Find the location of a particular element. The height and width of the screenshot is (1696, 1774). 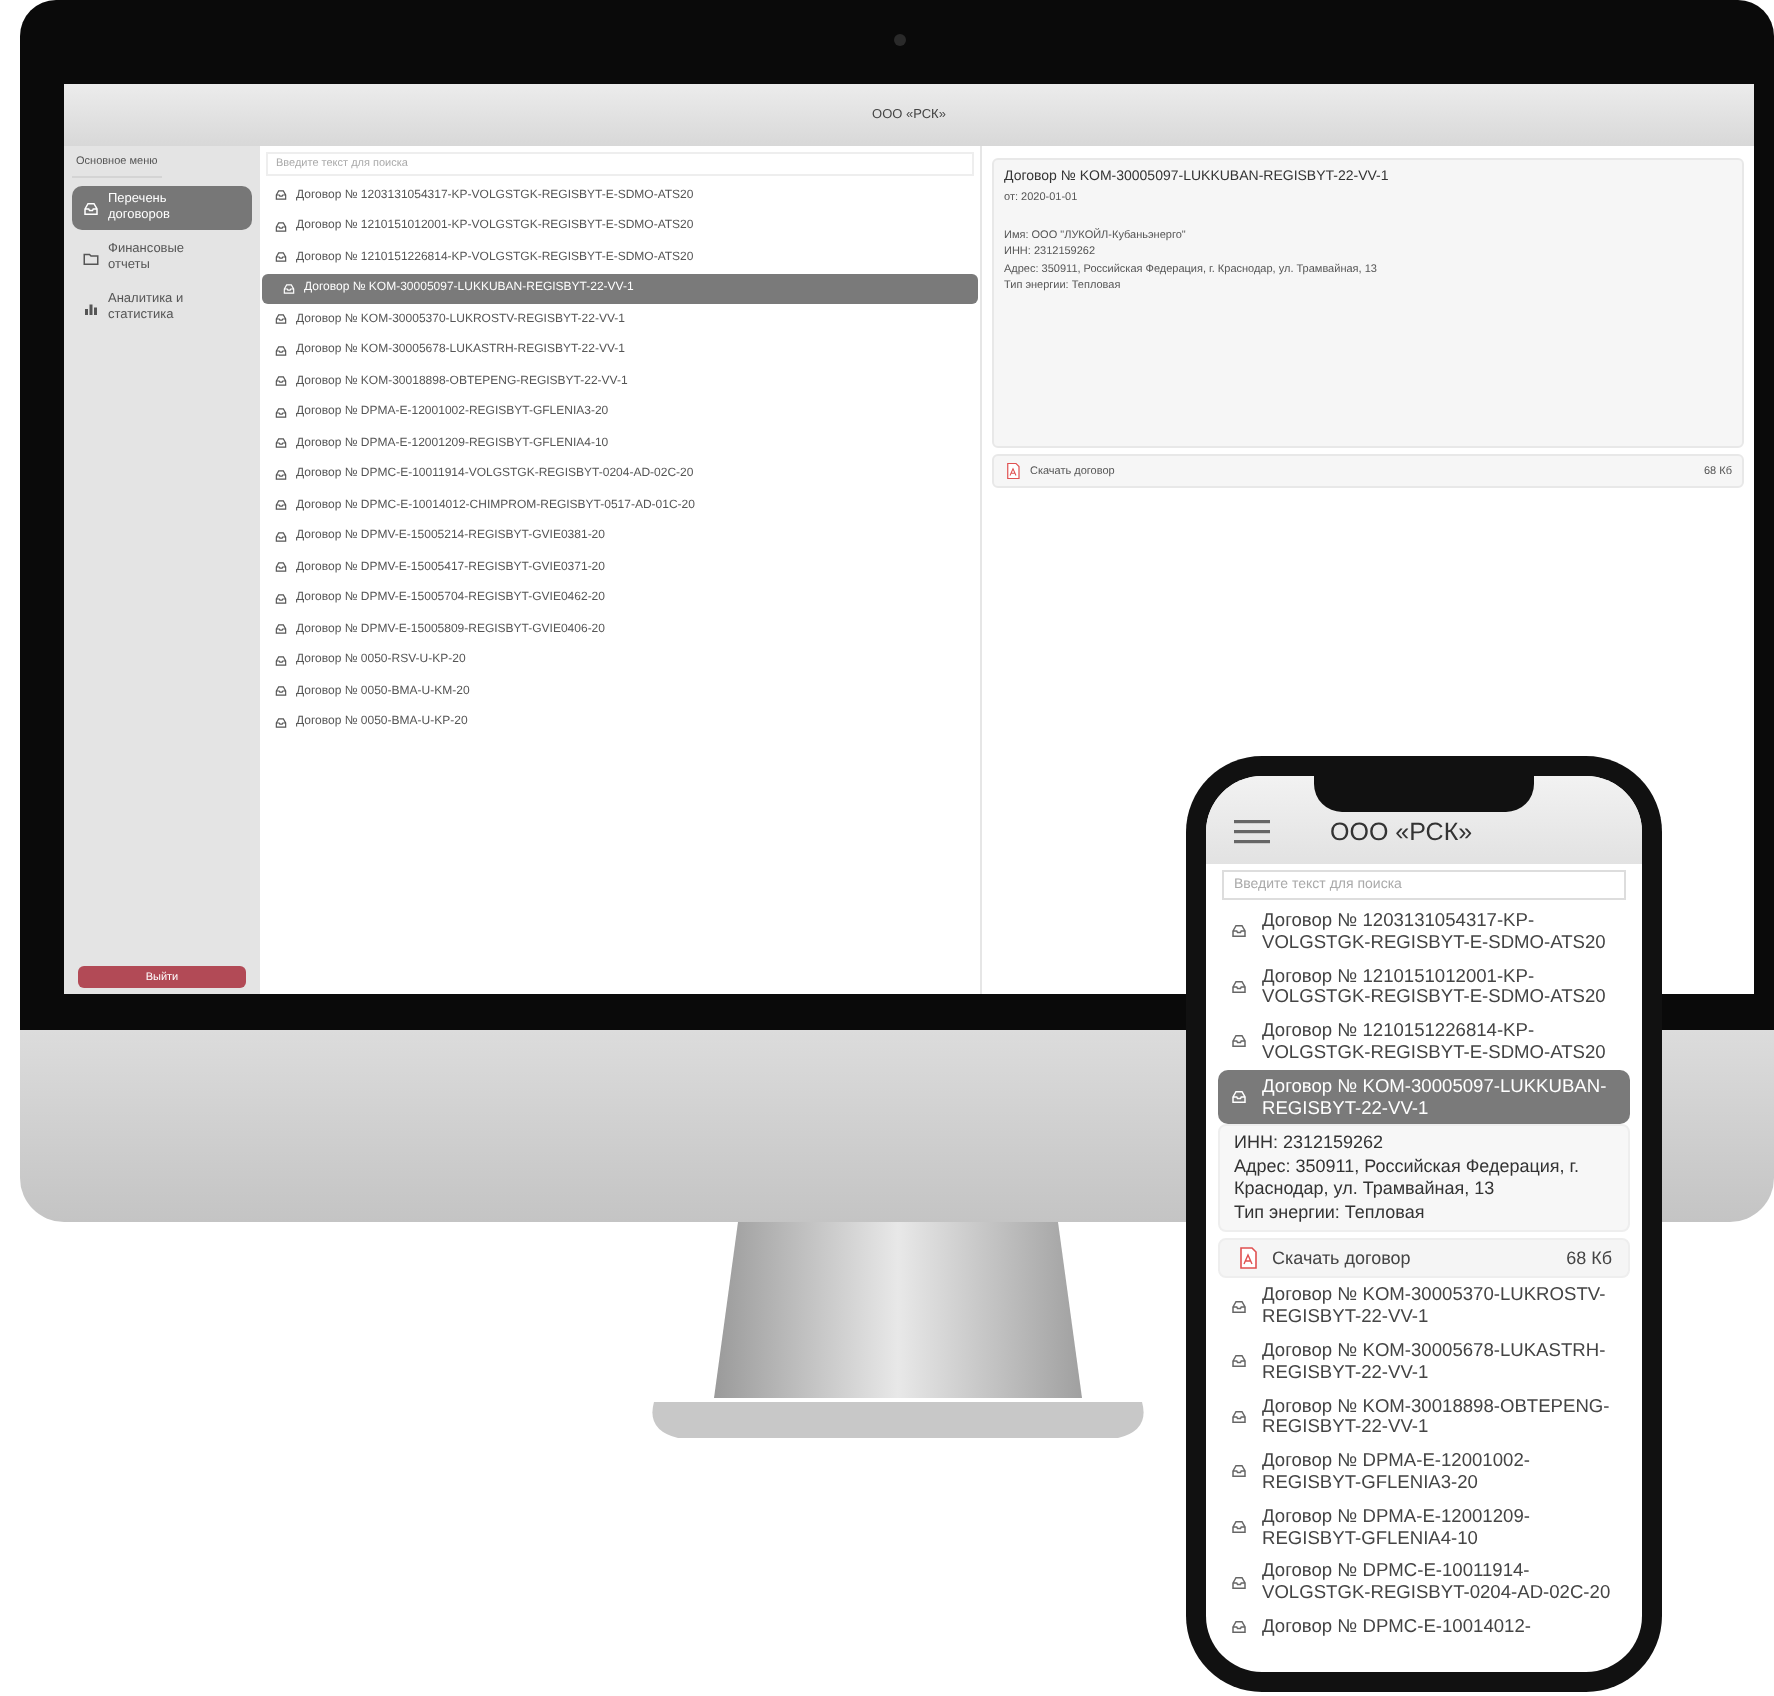

contract-field: Адрес: 350911, Российская Федерация, г. Краснодар, ул. Трамвайная, 13 is located at coordinates (1425, 1178).